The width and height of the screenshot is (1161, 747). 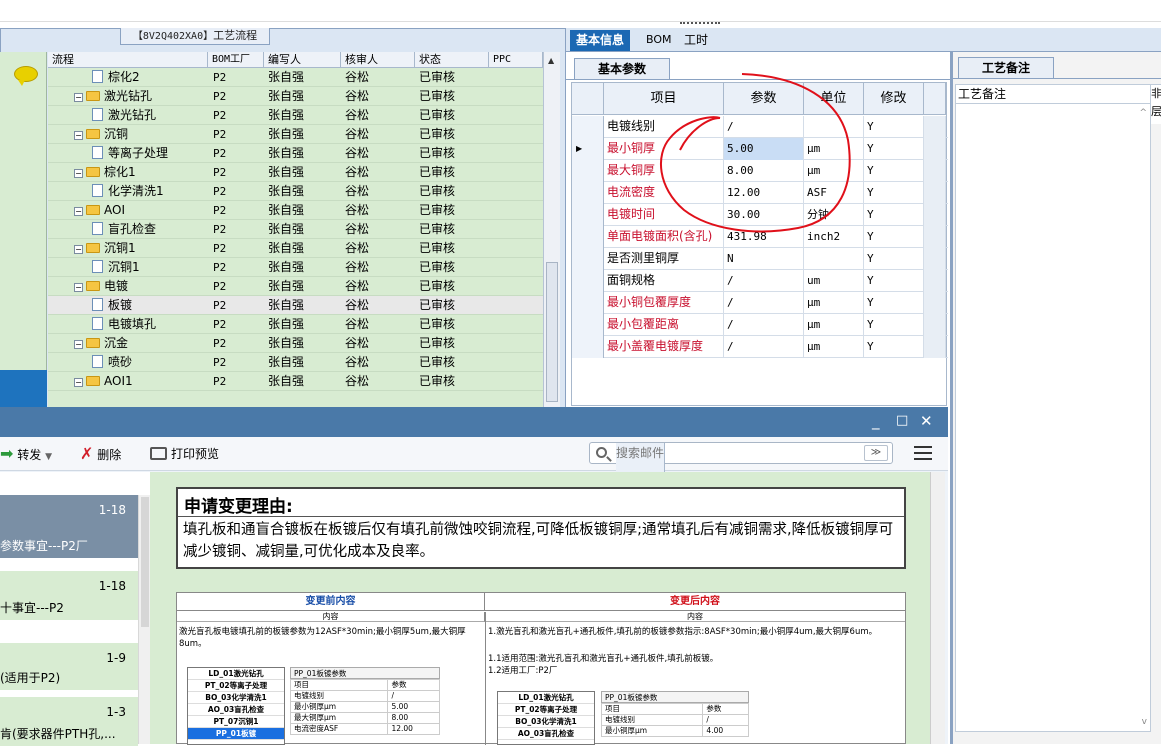 What do you see at coordinates (622, 69) in the screenshot?
I see `tab-basic-params: 基本参数` at bounding box center [622, 69].